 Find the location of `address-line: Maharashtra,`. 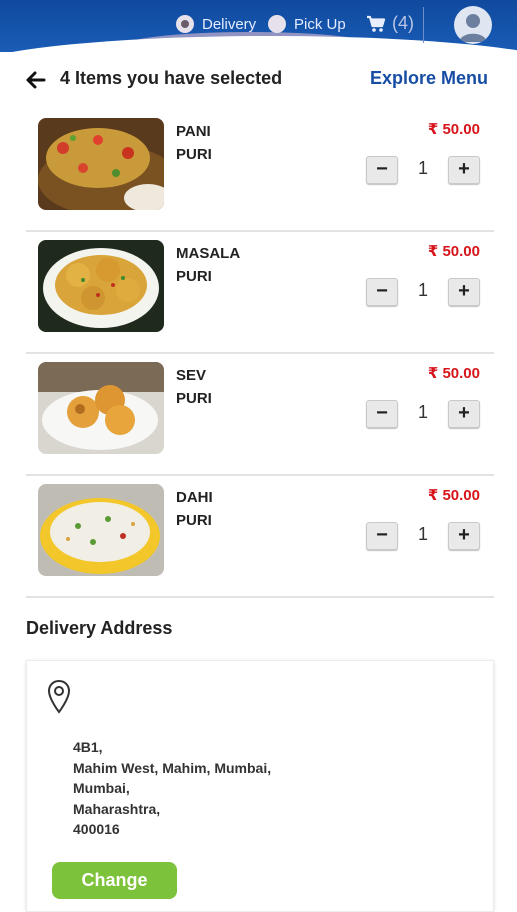

address-line: Maharashtra, is located at coordinates (117, 808).